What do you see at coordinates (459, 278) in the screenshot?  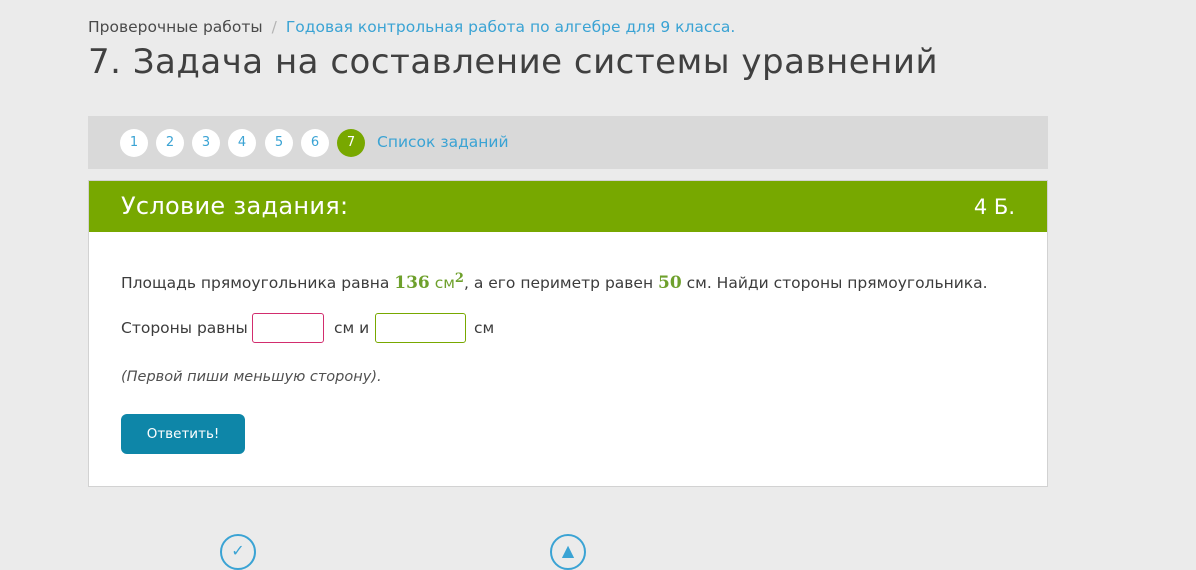 I see `area-unit-power: 2` at bounding box center [459, 278].